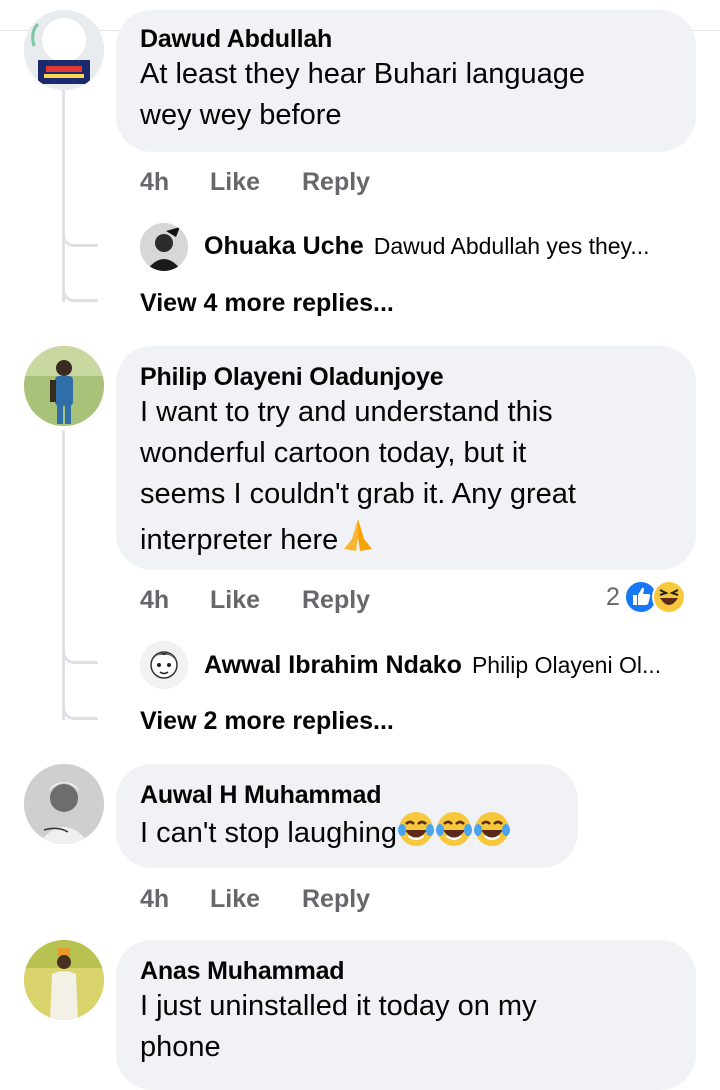 Image resolution: width=720 pixels, height=1090 pixels. I want to click on comment-text: I can't stop laughing, so click(269, 833).